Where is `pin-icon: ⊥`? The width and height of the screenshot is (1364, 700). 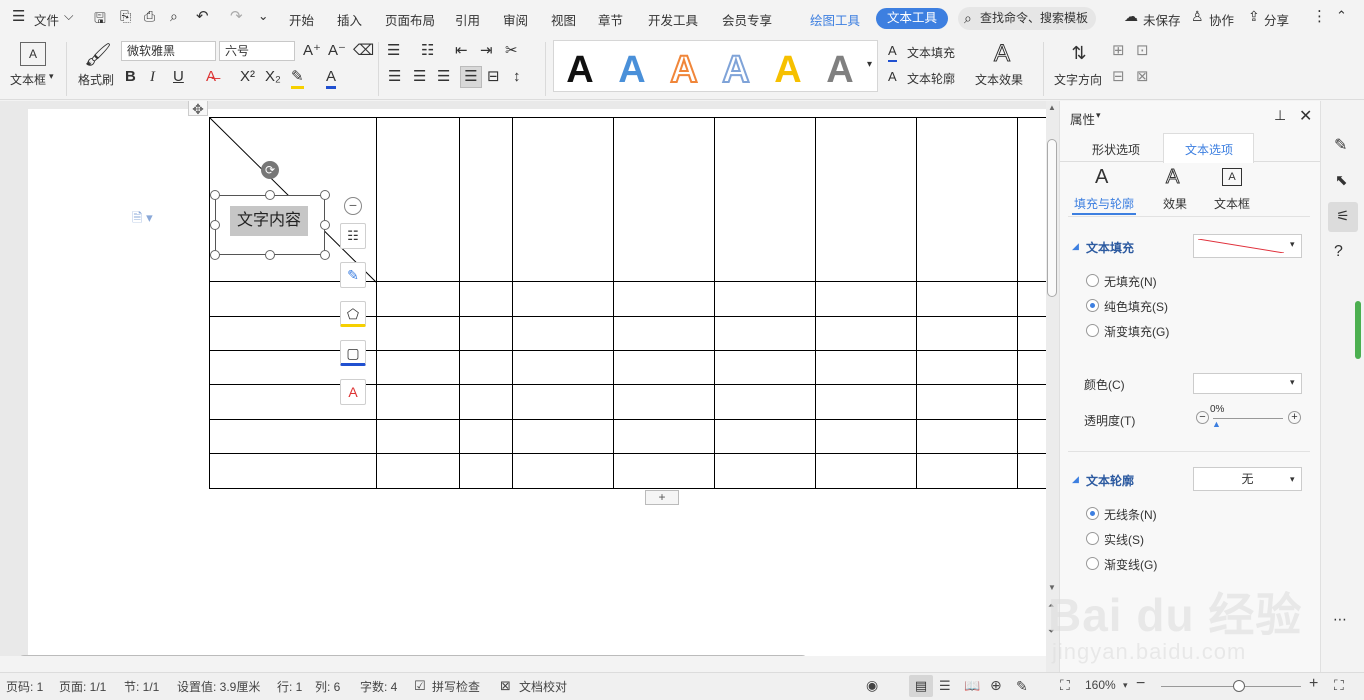 pin-icon: ⊥ is located at coordinates (1280, 115).